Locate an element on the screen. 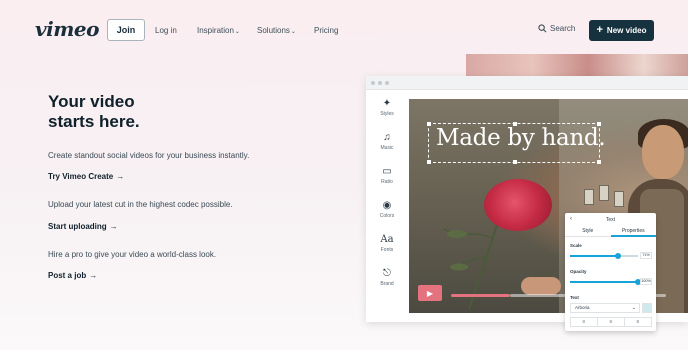  login-link: Log in is located at coordinates (166, 30).